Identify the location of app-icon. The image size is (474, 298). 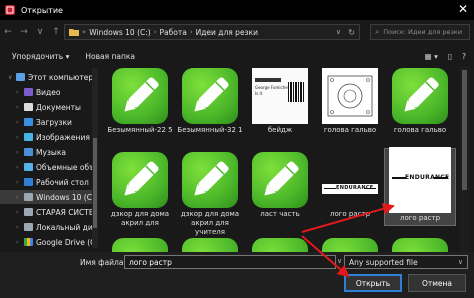
(10, 10).